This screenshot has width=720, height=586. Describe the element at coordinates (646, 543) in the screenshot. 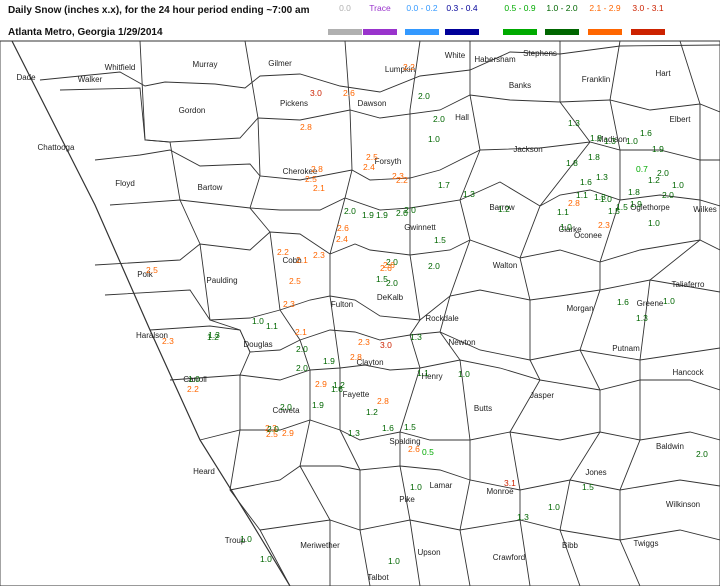

I see `county-label: Twiggs` at that location.